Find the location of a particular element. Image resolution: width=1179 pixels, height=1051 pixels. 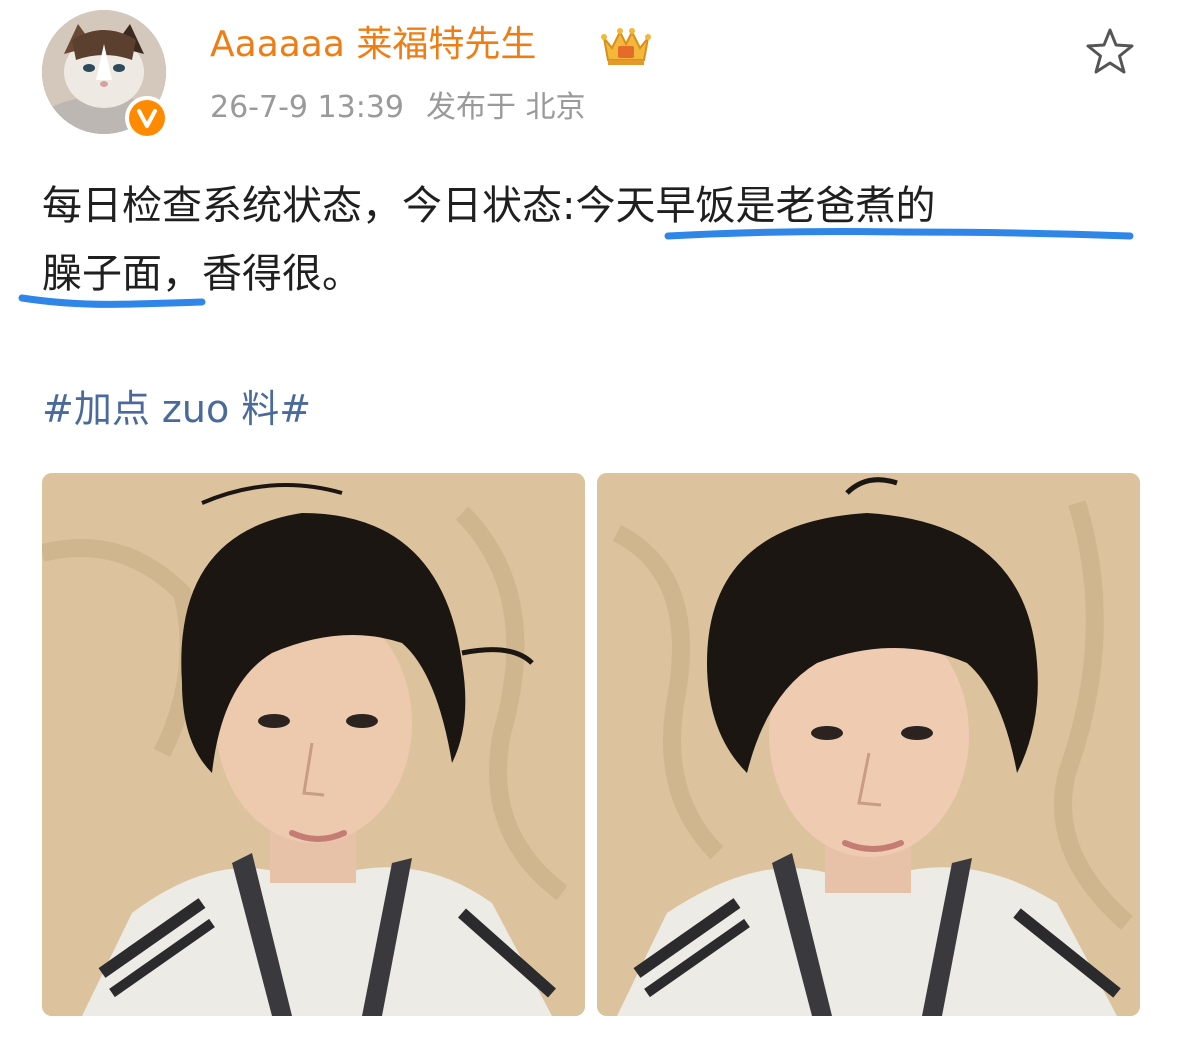

post-location: 发布于 北京 is located at coordinates (506, 107).